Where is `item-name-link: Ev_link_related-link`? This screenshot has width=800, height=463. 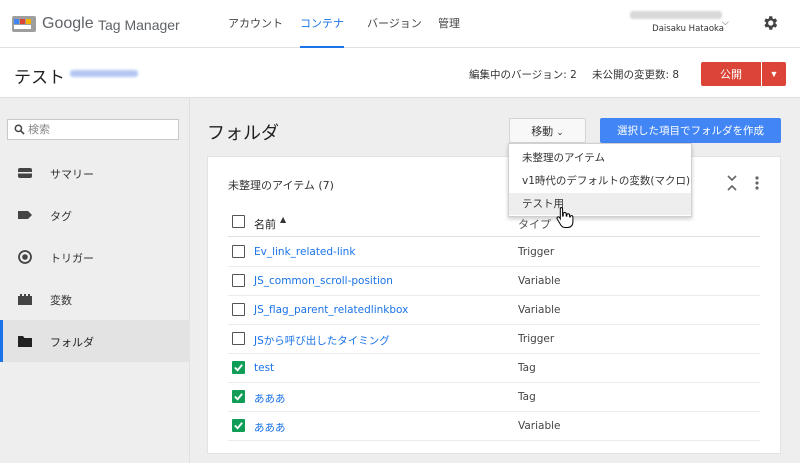
item-name-link: Ev_link_related-link is located at coordinates (304, 252).